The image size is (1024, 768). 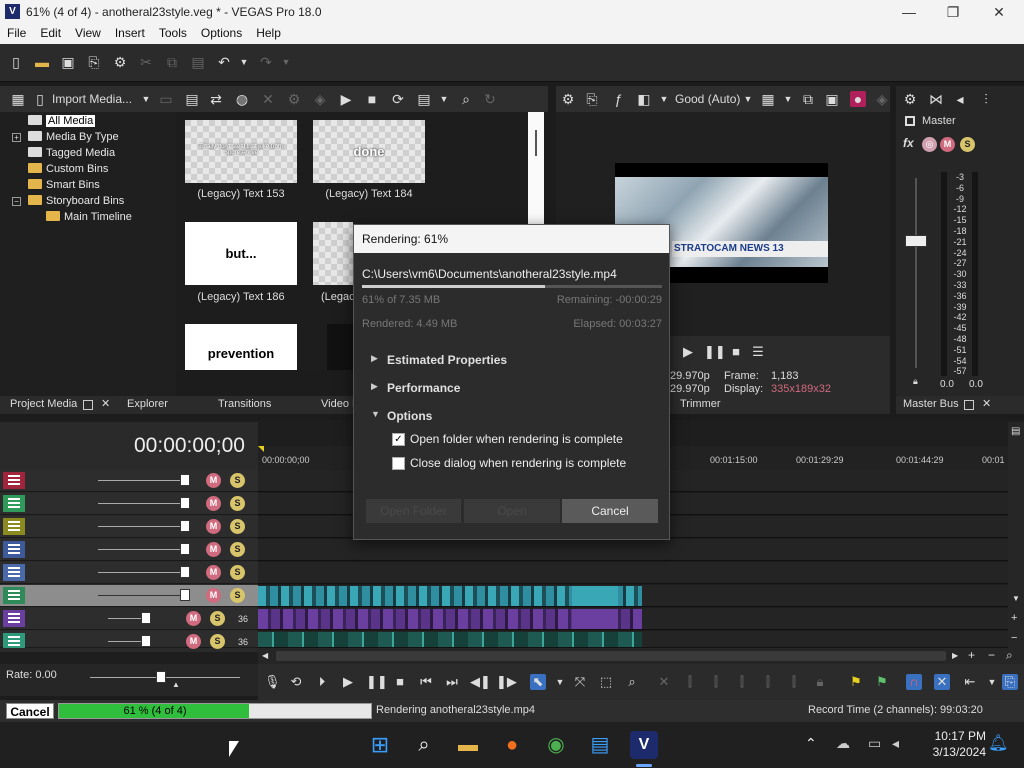 I want to click on network-icon: ☁, so click(x=843, y=743).